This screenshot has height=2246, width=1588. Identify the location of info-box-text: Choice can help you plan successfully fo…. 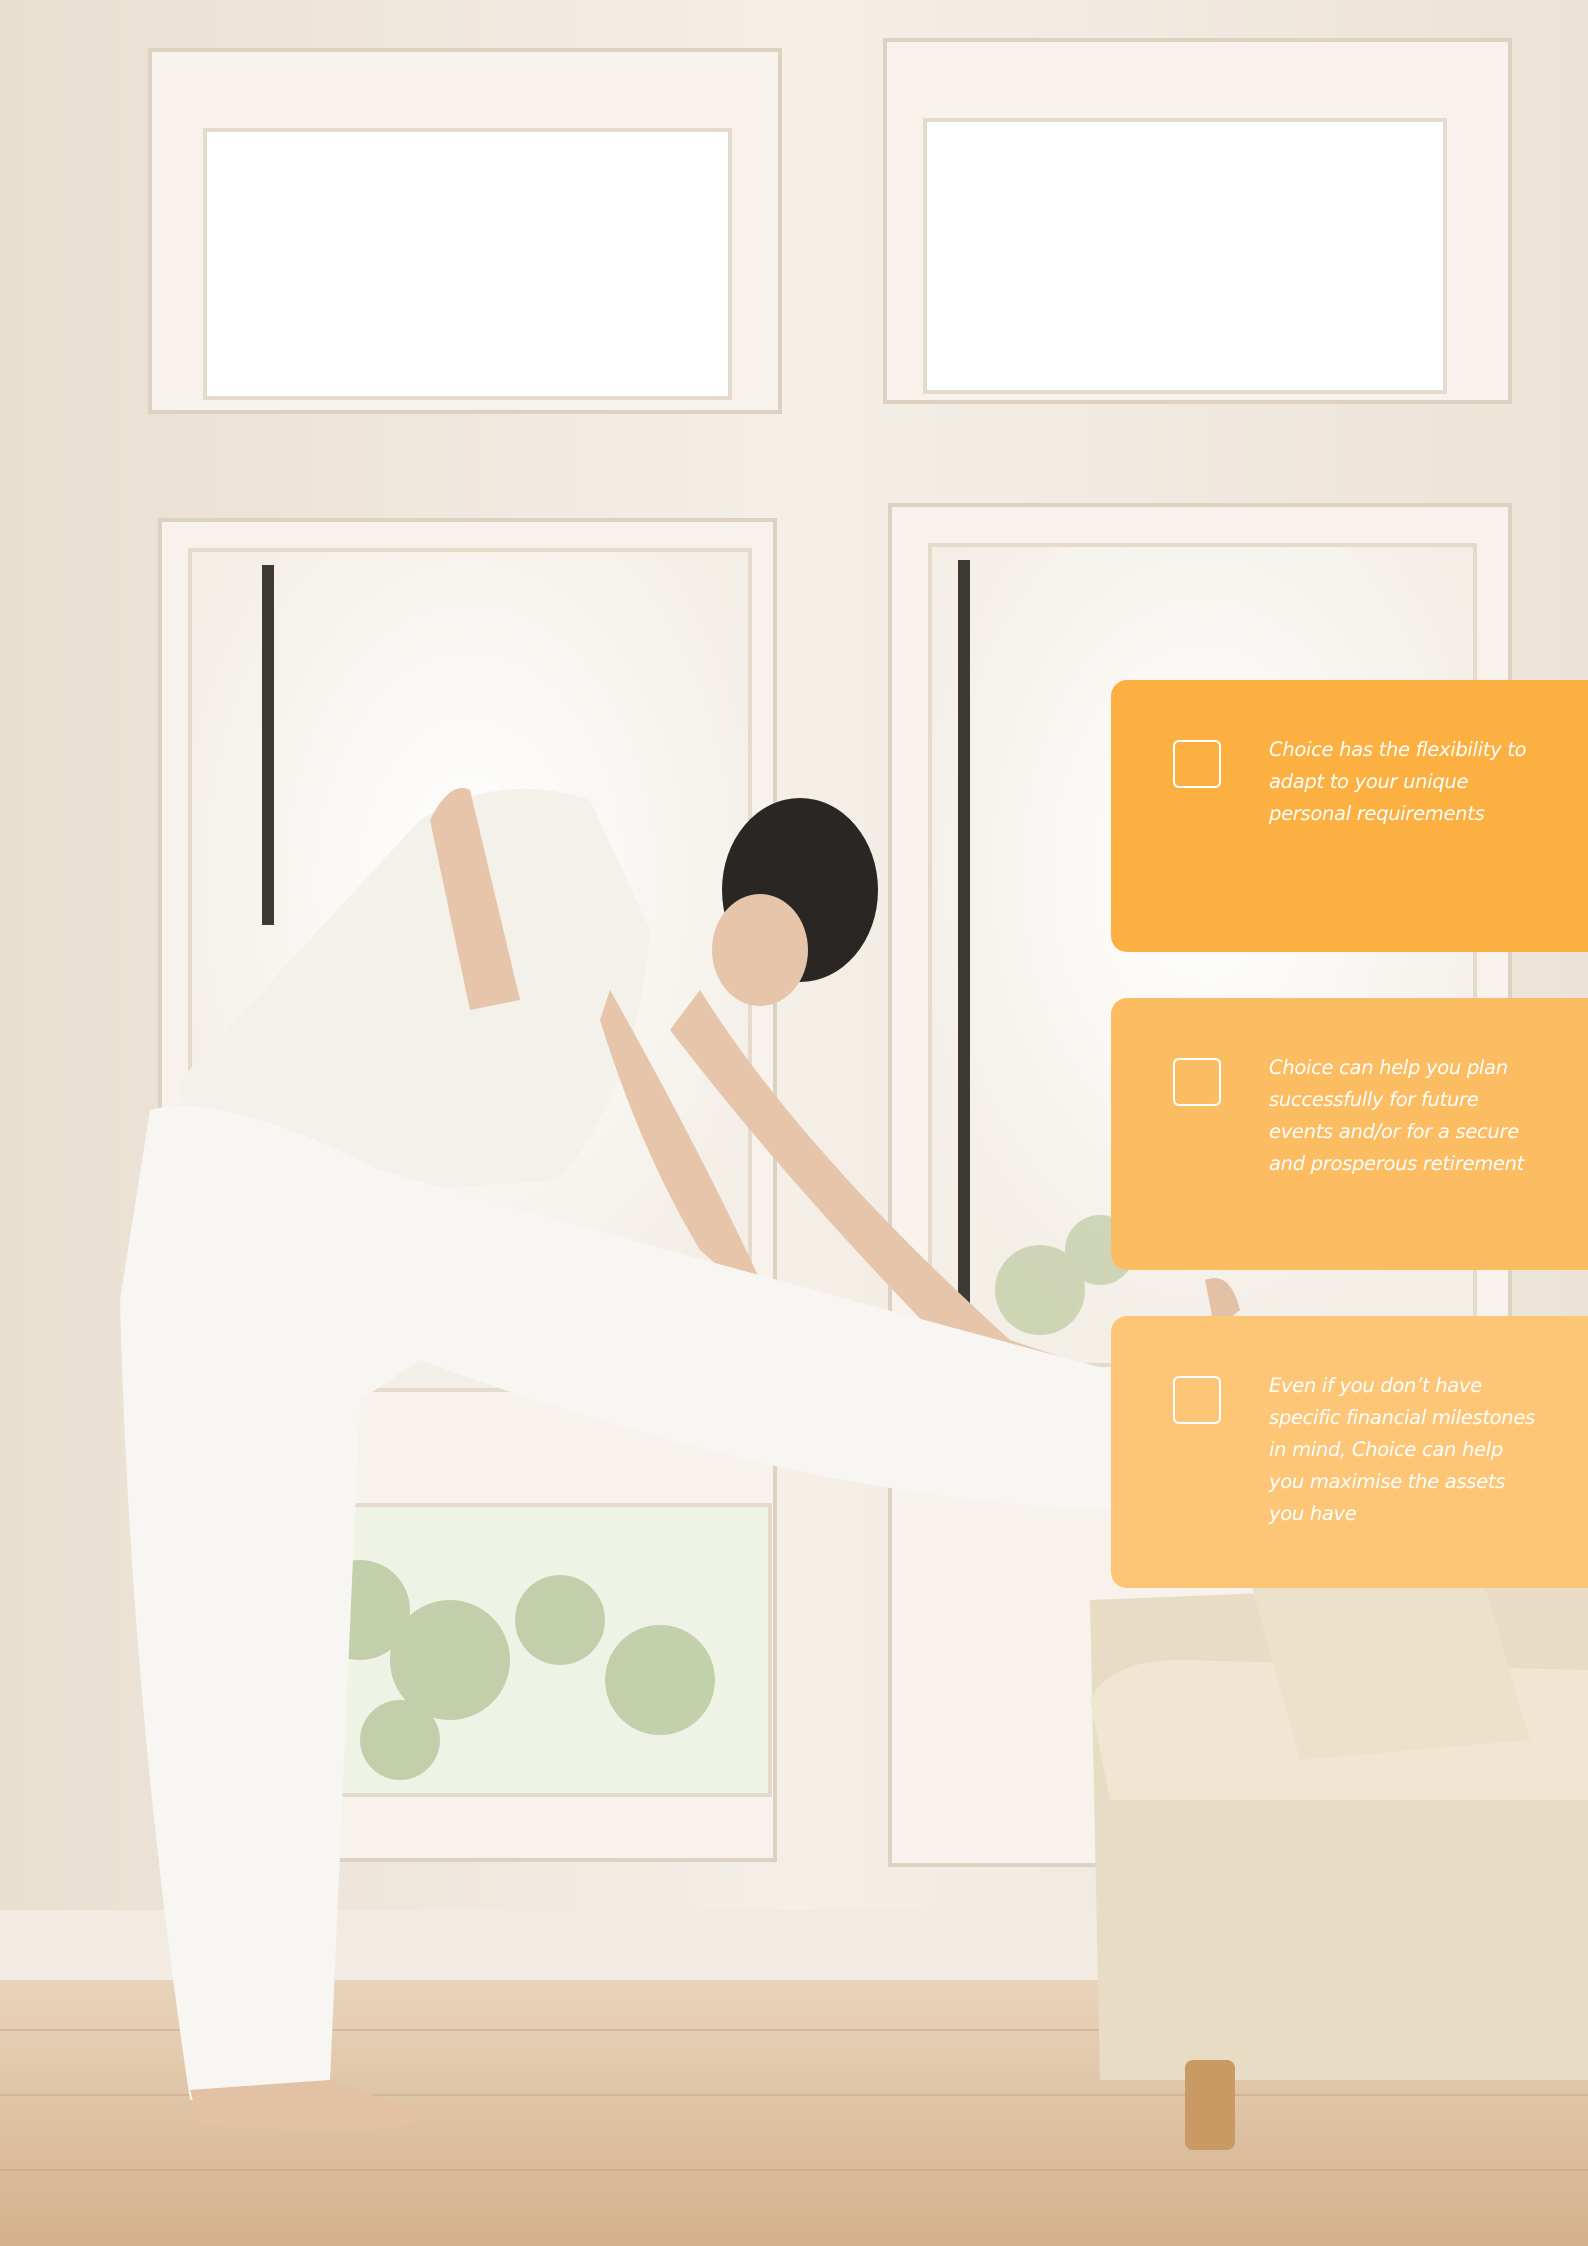
(1396, 1115).